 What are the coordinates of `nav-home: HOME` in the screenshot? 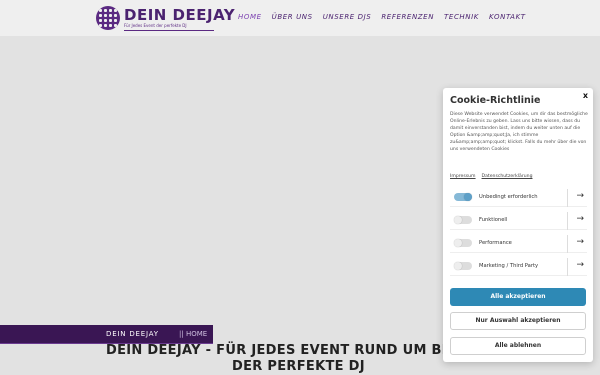 It's located at (250, 17).